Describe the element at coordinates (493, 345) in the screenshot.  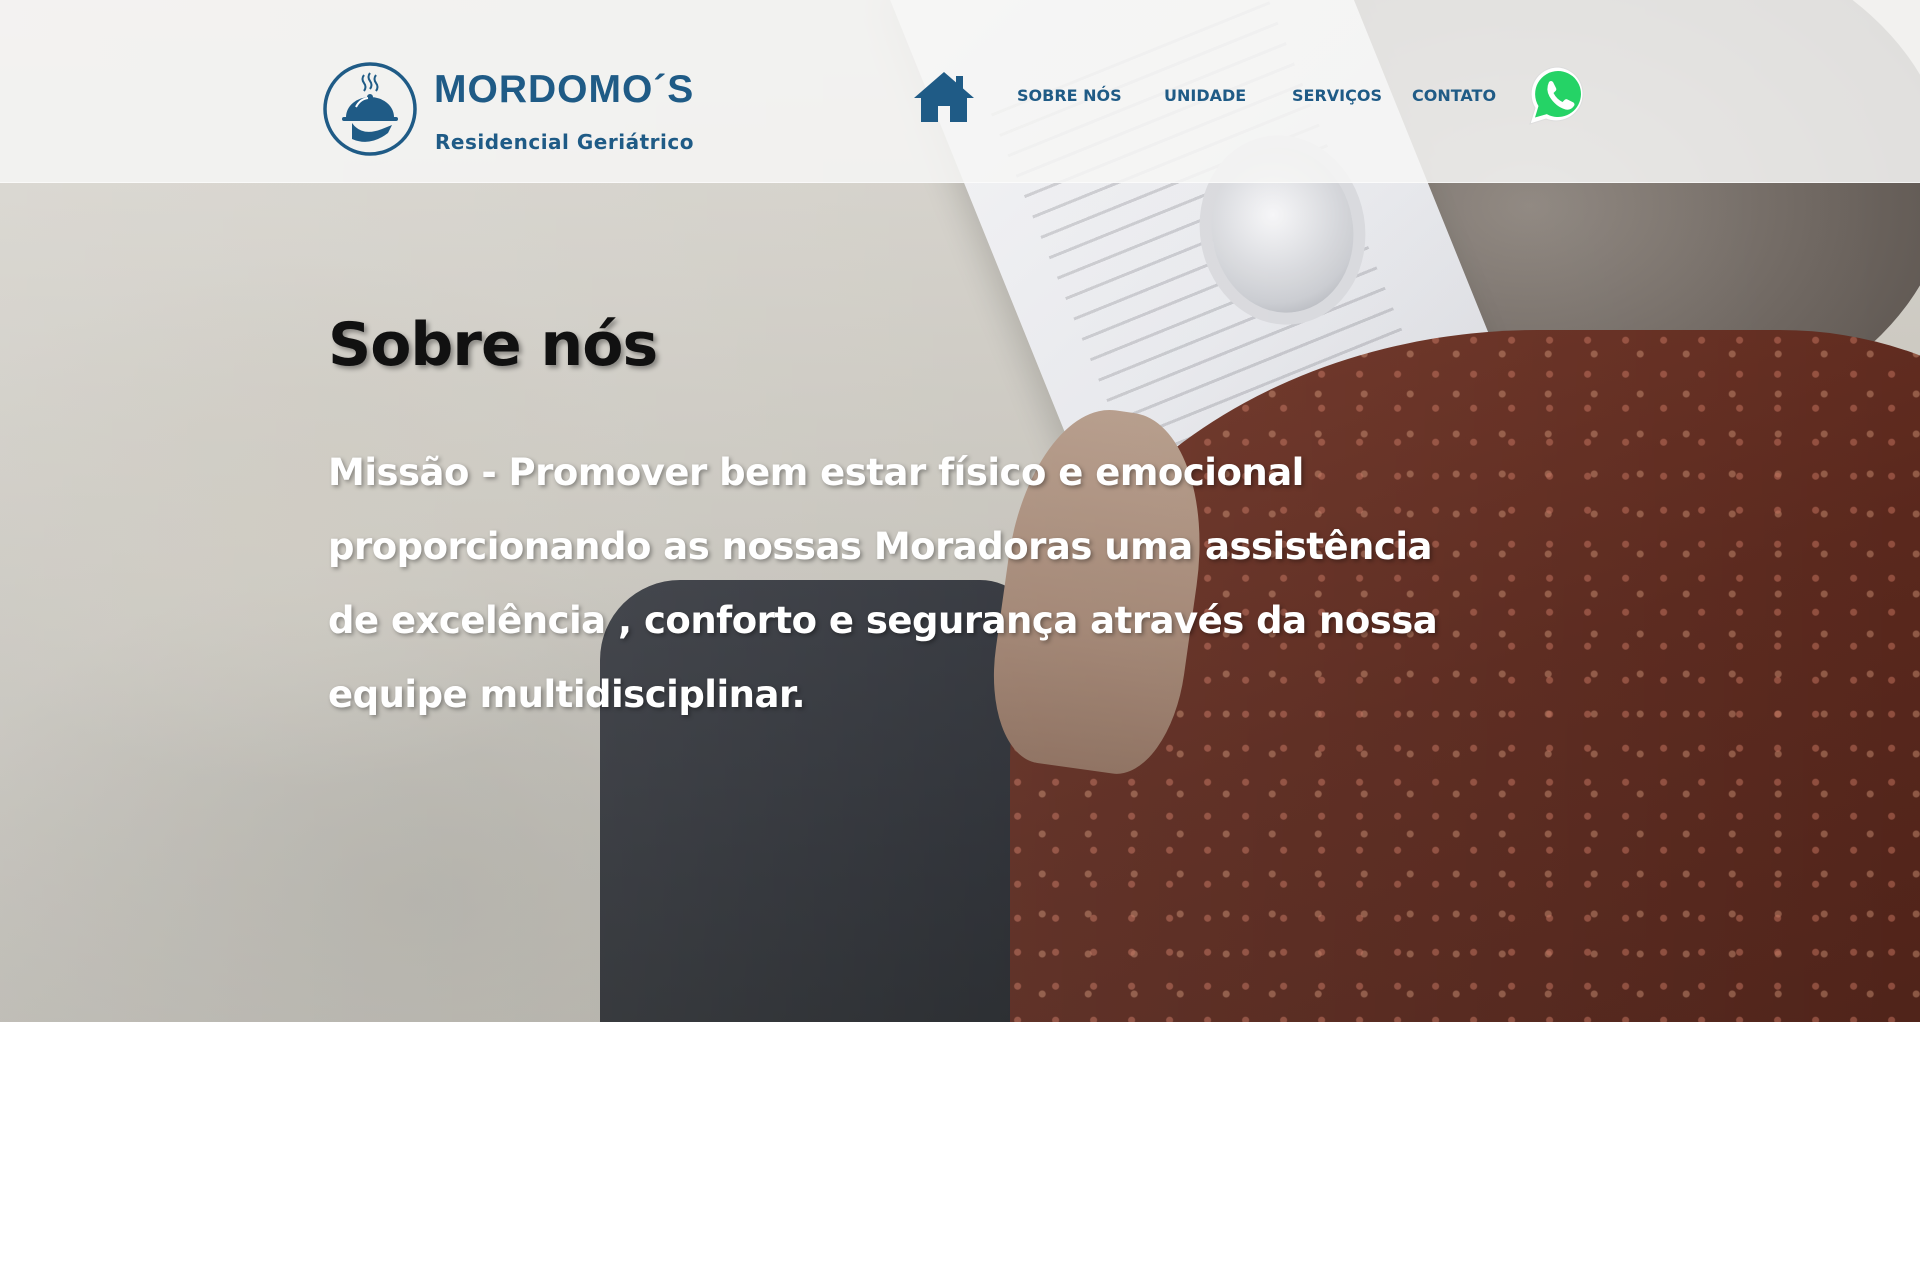
I see `page-title: Sobre nós` at that location.